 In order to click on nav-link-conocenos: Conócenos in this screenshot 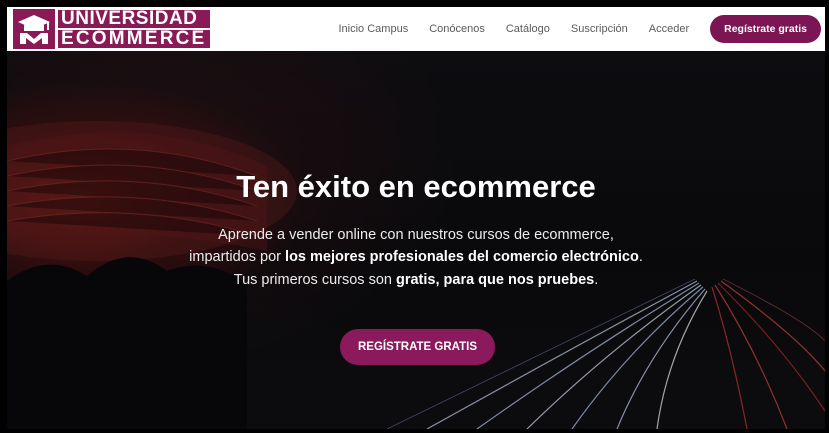, I will do `click(457, 29)`.